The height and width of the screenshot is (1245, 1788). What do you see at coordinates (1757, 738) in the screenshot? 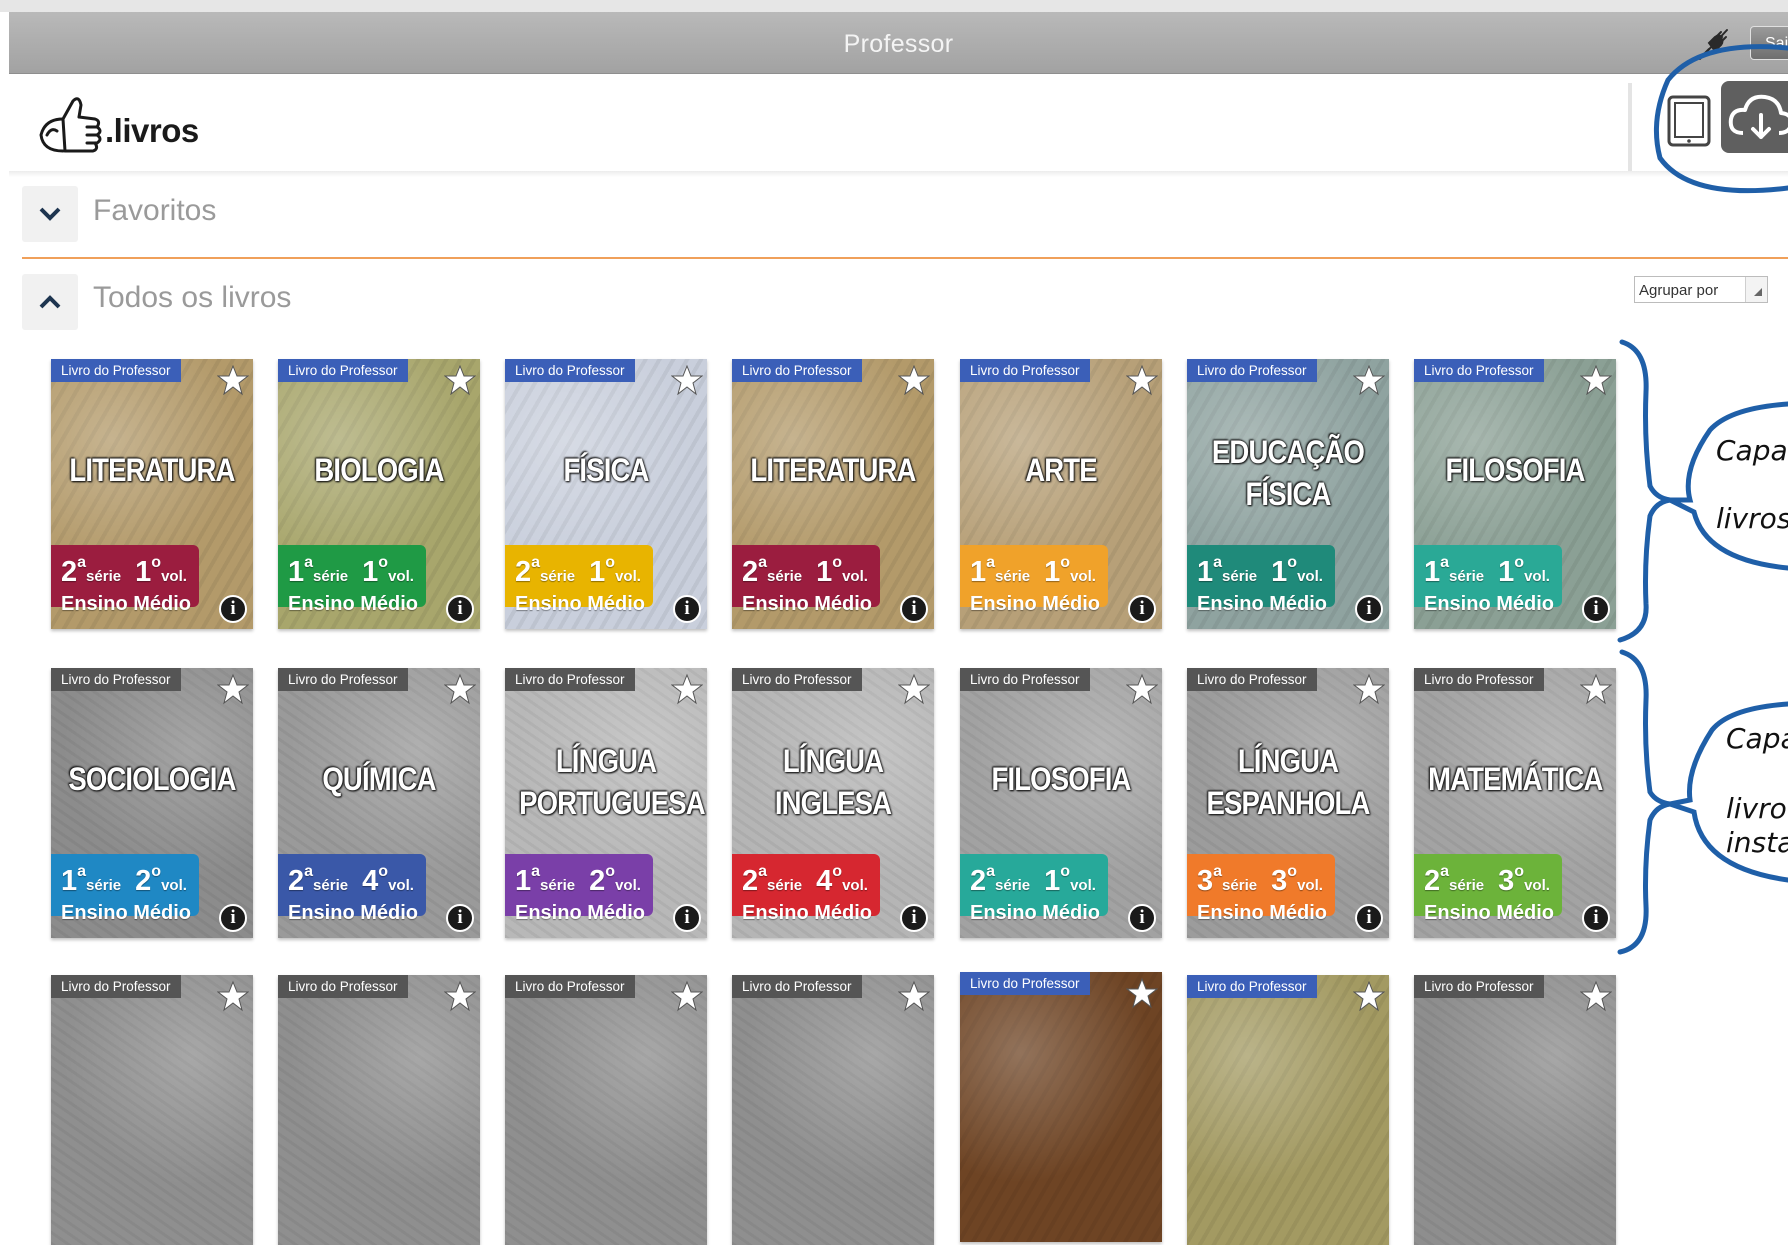
I see `annotation-2-line-1: Capa` at bounding box center [1757, 738].